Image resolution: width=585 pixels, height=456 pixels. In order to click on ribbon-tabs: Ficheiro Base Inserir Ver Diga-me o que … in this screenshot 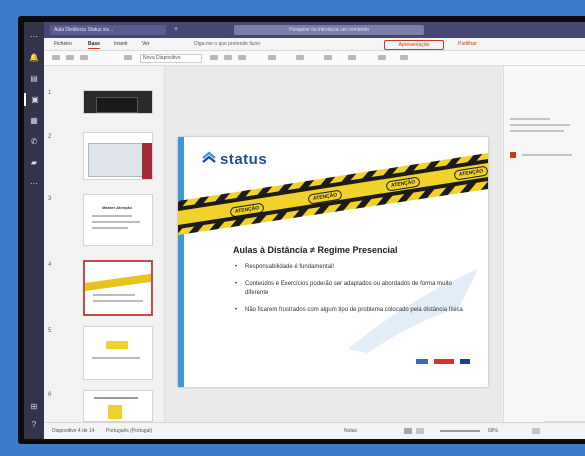, I will do `click(314, 44)`.